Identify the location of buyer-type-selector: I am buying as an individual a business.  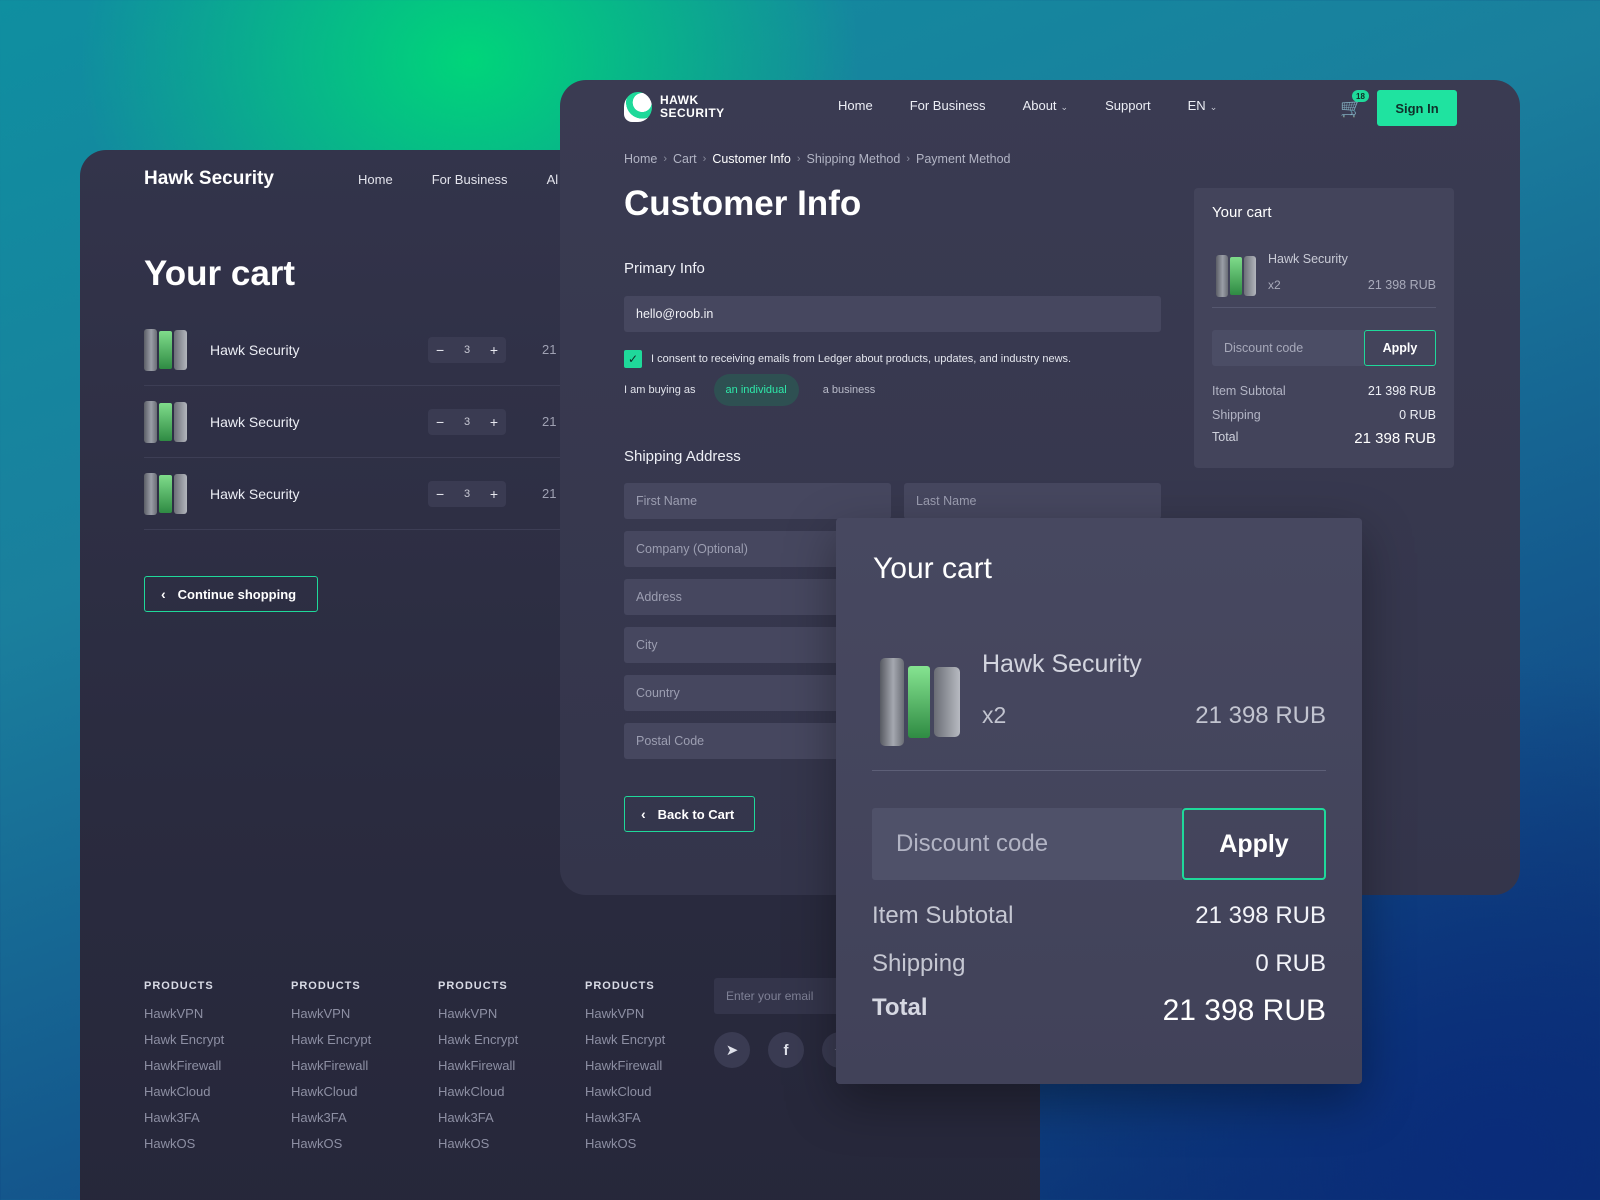
(752, 390).